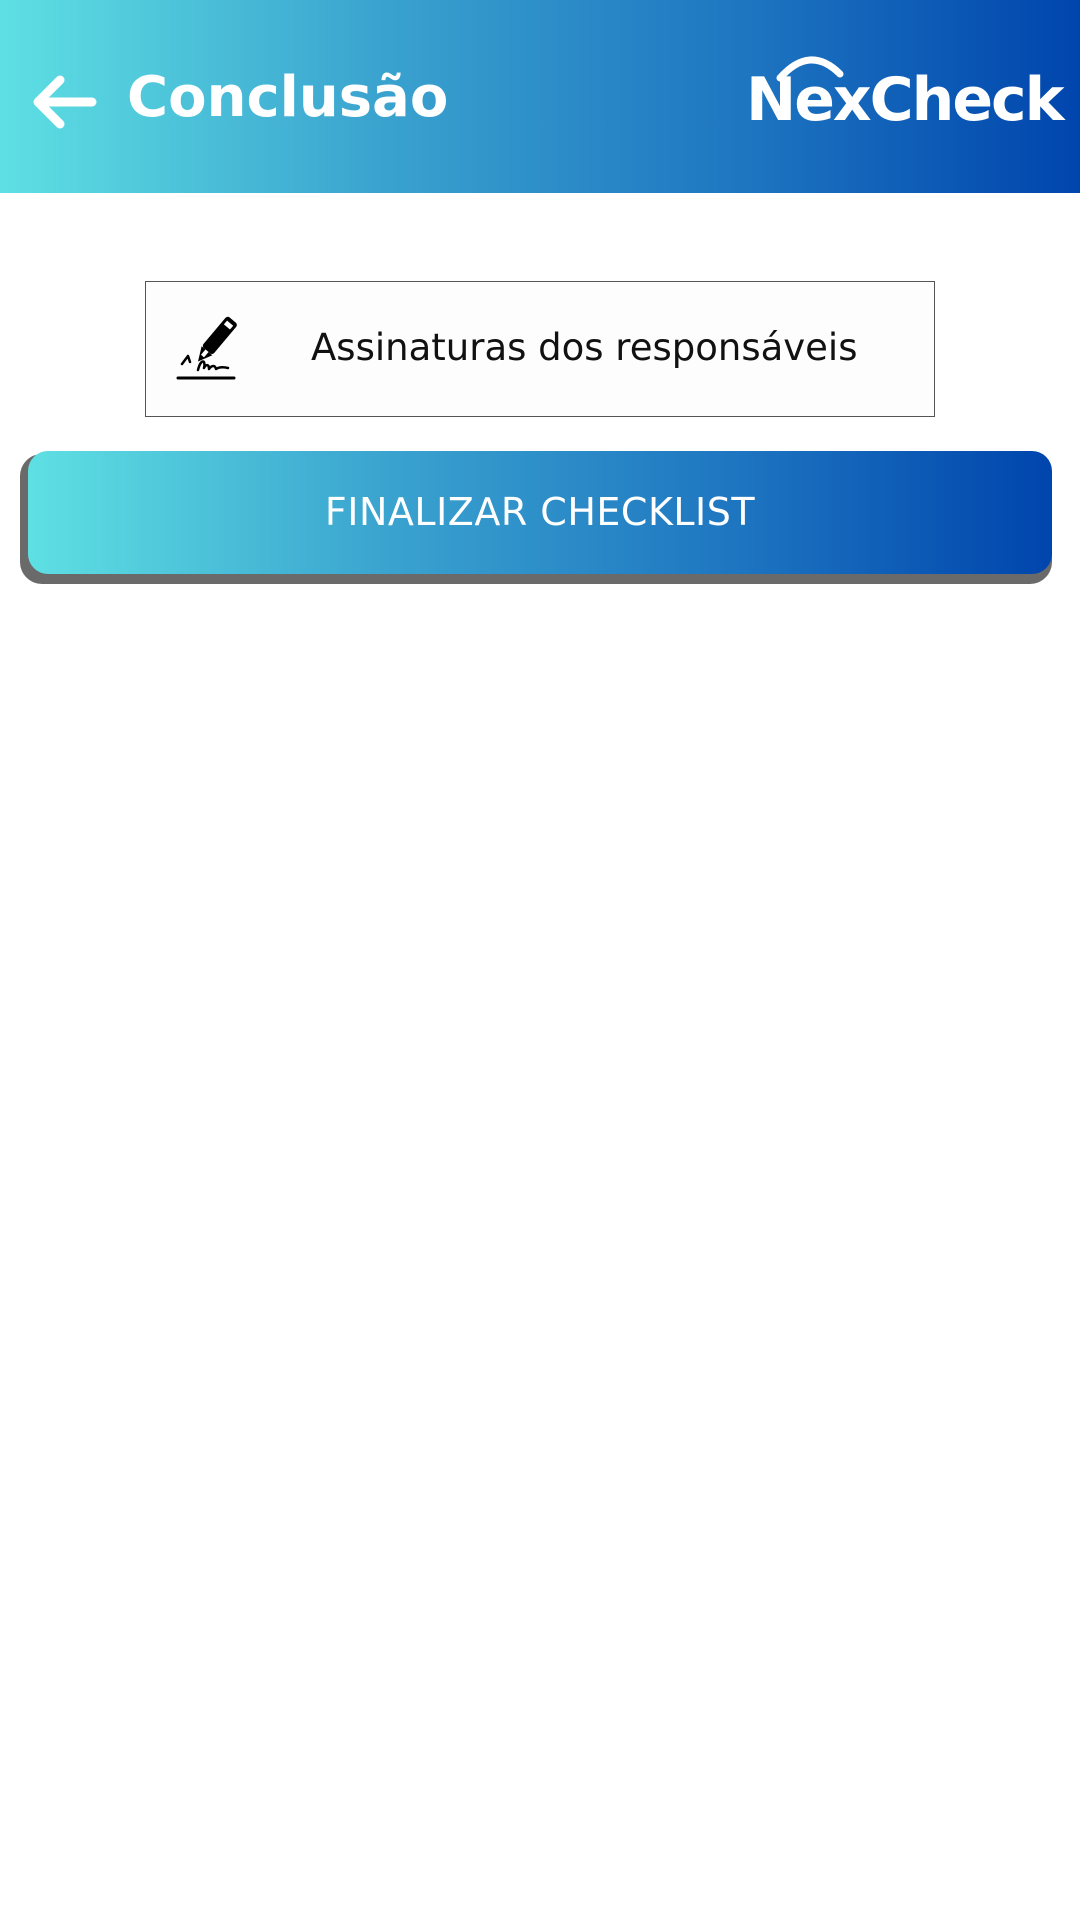  I want to click on signatures-label: Assinaturas dos responsáveis, so click(584, 347).